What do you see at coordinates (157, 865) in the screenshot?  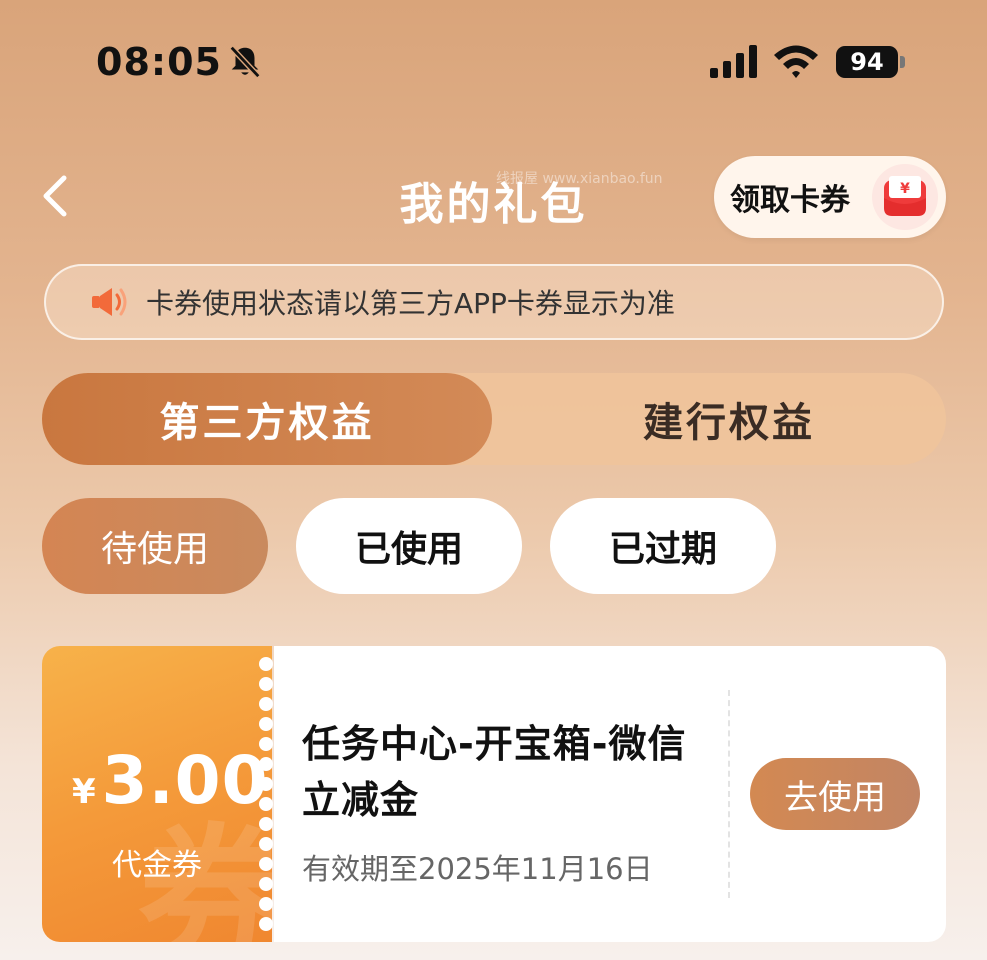 I see `coupon-type: 代金券` at bounding box center [157, 865].